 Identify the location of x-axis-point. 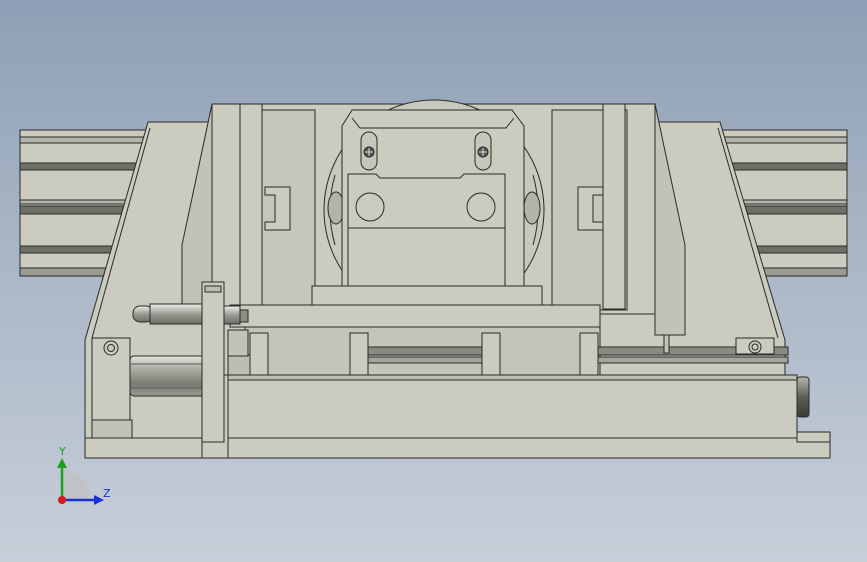
(62, 500).